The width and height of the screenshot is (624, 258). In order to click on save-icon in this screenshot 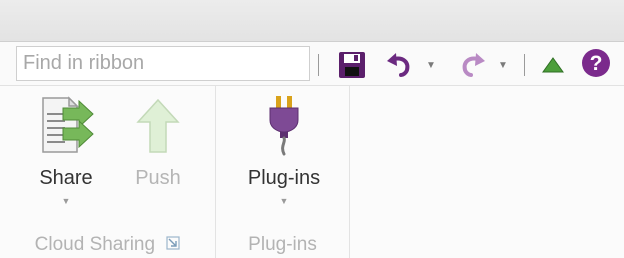, I will do `click(352, 65)`.